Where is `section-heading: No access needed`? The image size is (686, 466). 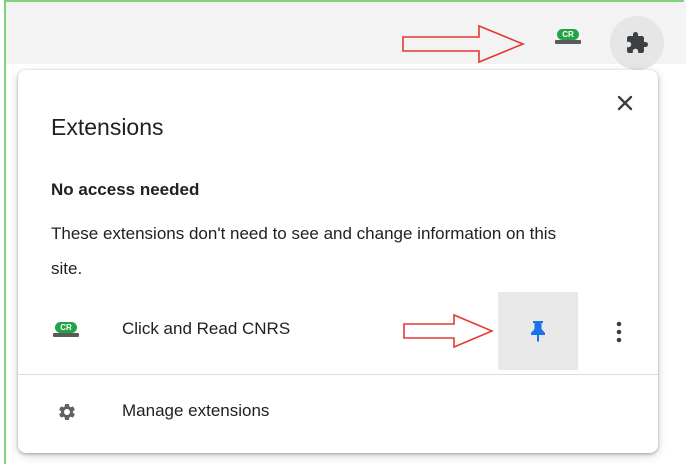
section-heading: No access needed is located at coordinates (125, 189).